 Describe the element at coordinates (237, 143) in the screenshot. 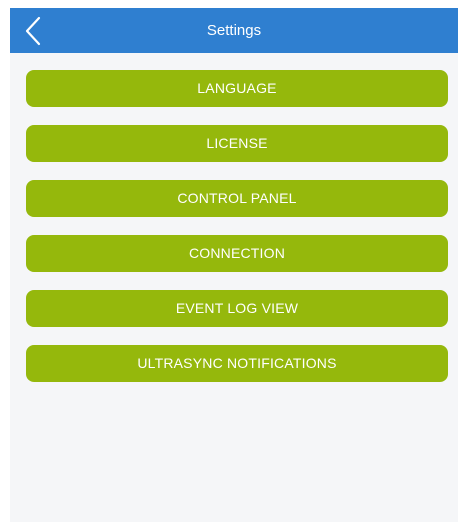

I see `license-button: LICENSE` at that location.